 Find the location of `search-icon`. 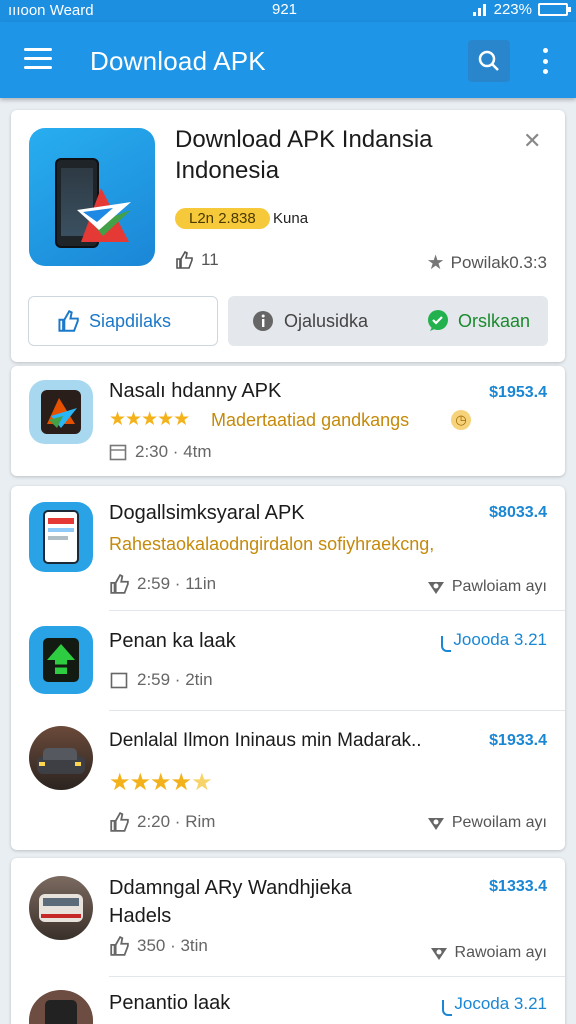

search-icon is located at coordinates (488, 60).